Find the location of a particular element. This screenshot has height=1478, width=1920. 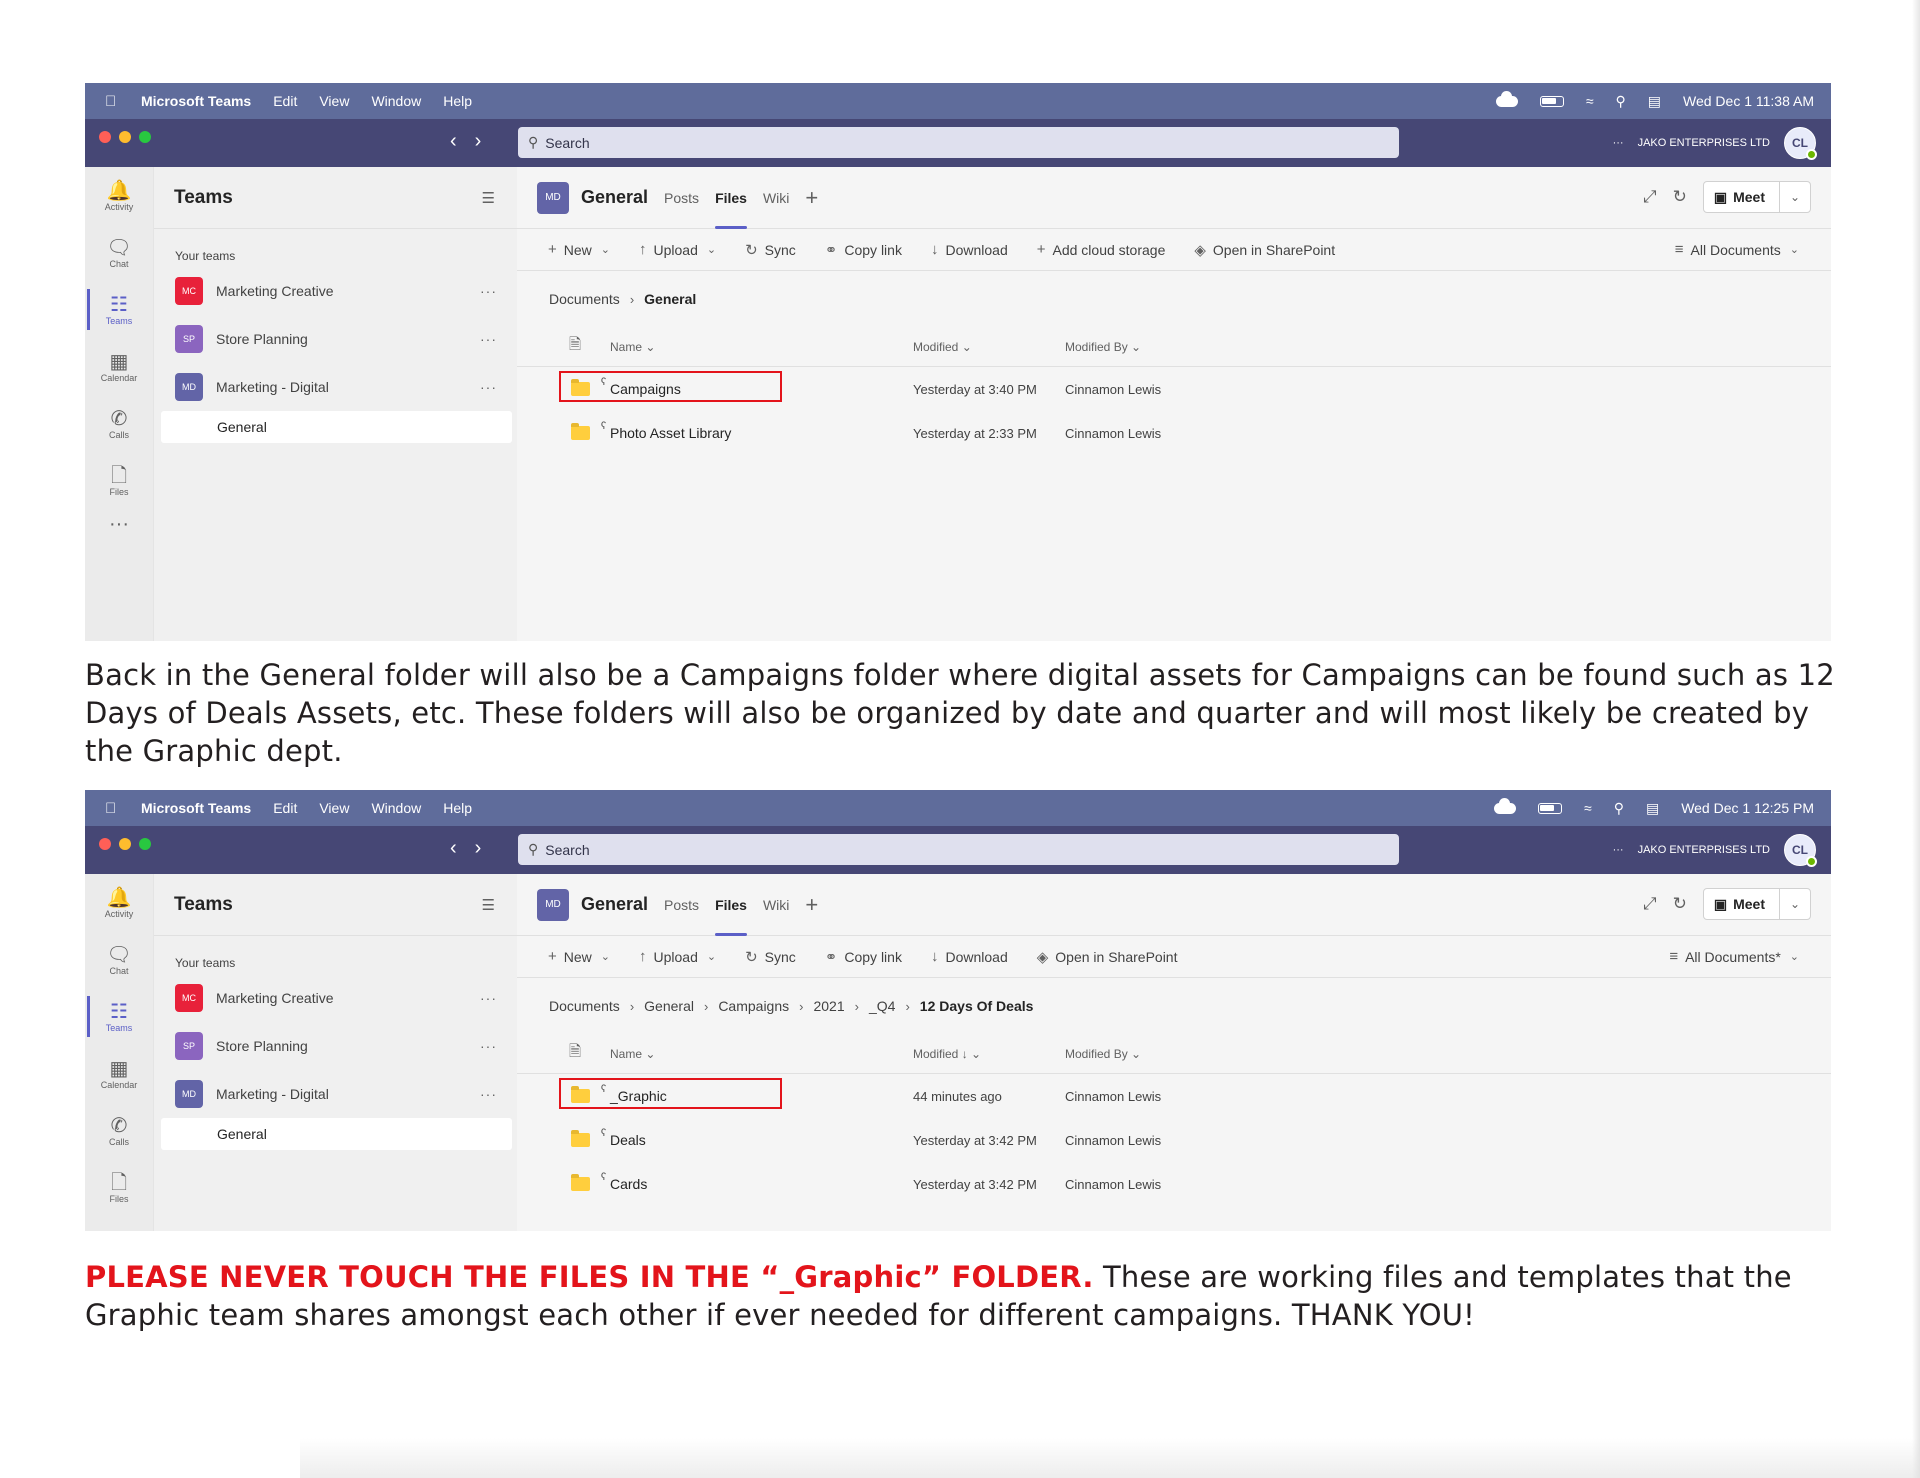

control-center-icon: ▤ is located at coordinates (1654, 101).